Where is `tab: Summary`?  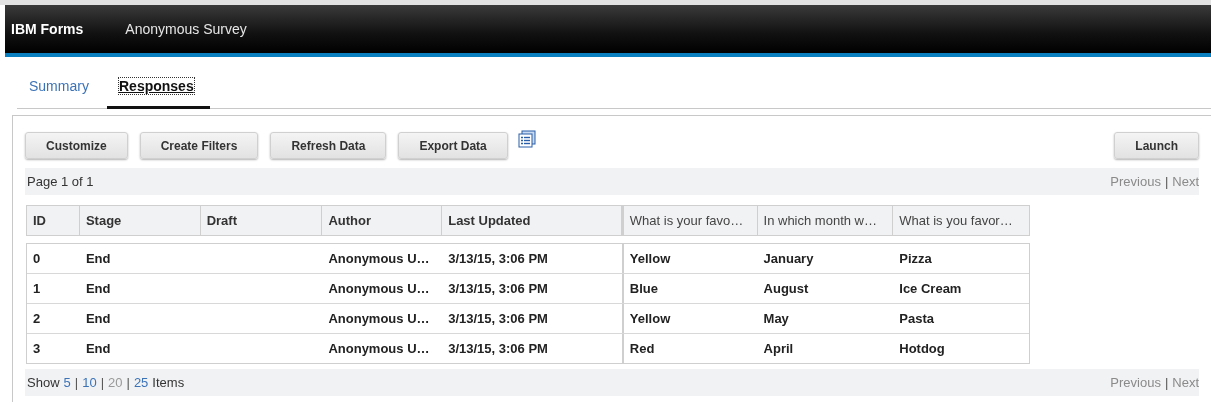
tab: Summary is located at coordinates (62, 89).